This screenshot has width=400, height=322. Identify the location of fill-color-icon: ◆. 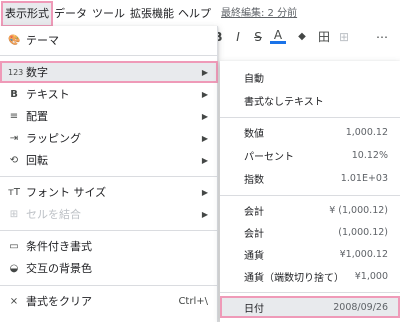
(302, 37).